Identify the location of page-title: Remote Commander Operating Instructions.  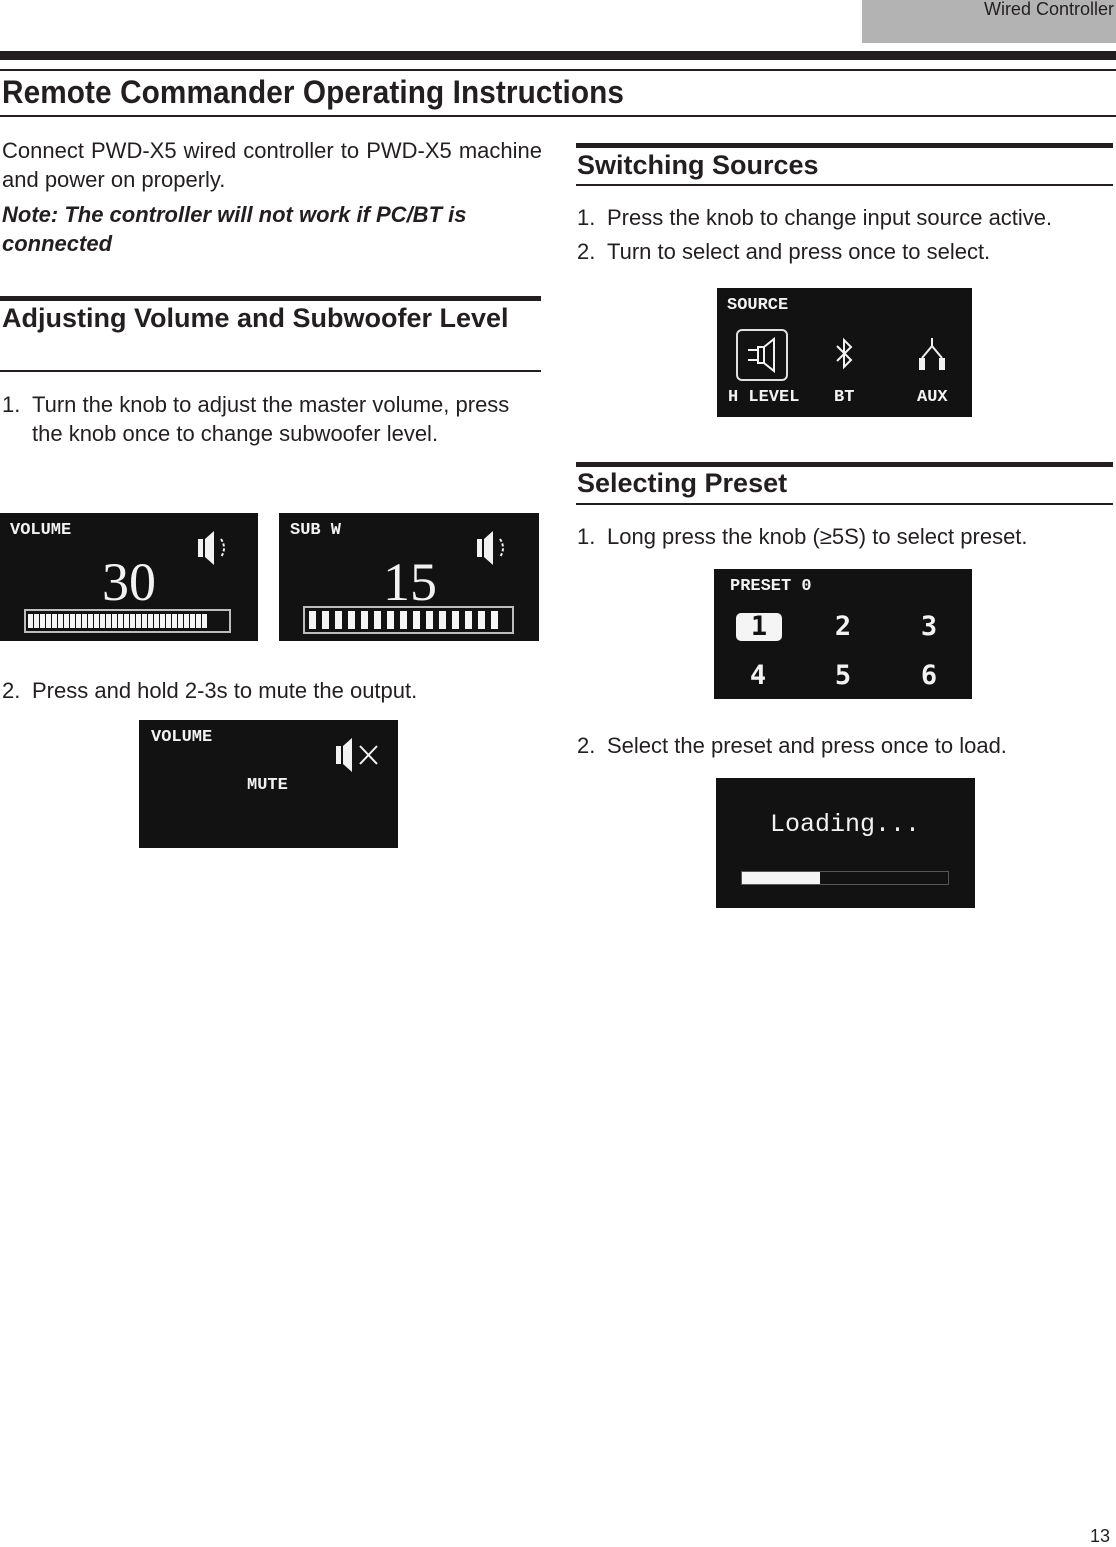
(313, 92).